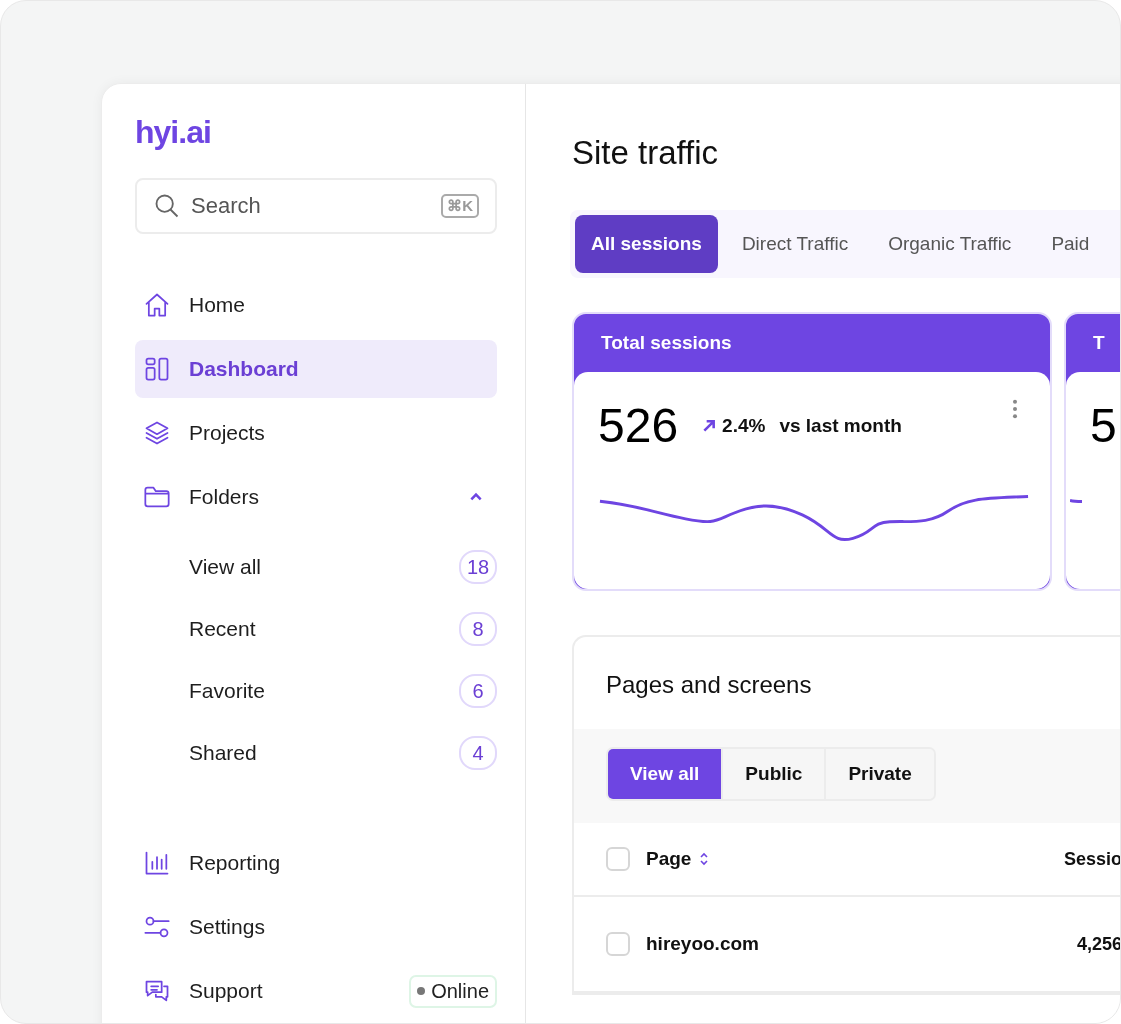 This screenshot has height=1024, width=1121. I want to click on folder-link: Favorite, so click(227, 691).